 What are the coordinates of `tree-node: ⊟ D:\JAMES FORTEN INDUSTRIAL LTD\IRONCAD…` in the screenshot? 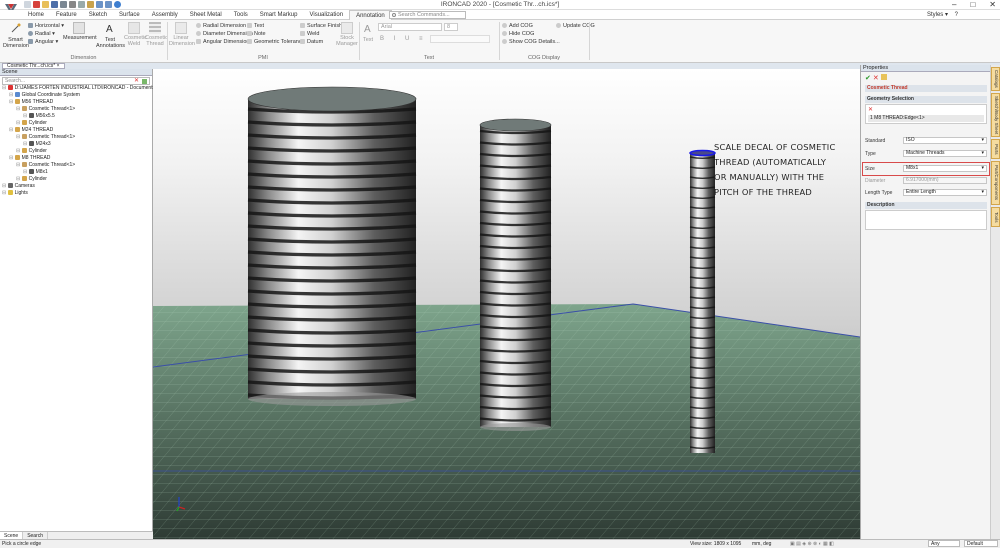 It's located at (88, 88).